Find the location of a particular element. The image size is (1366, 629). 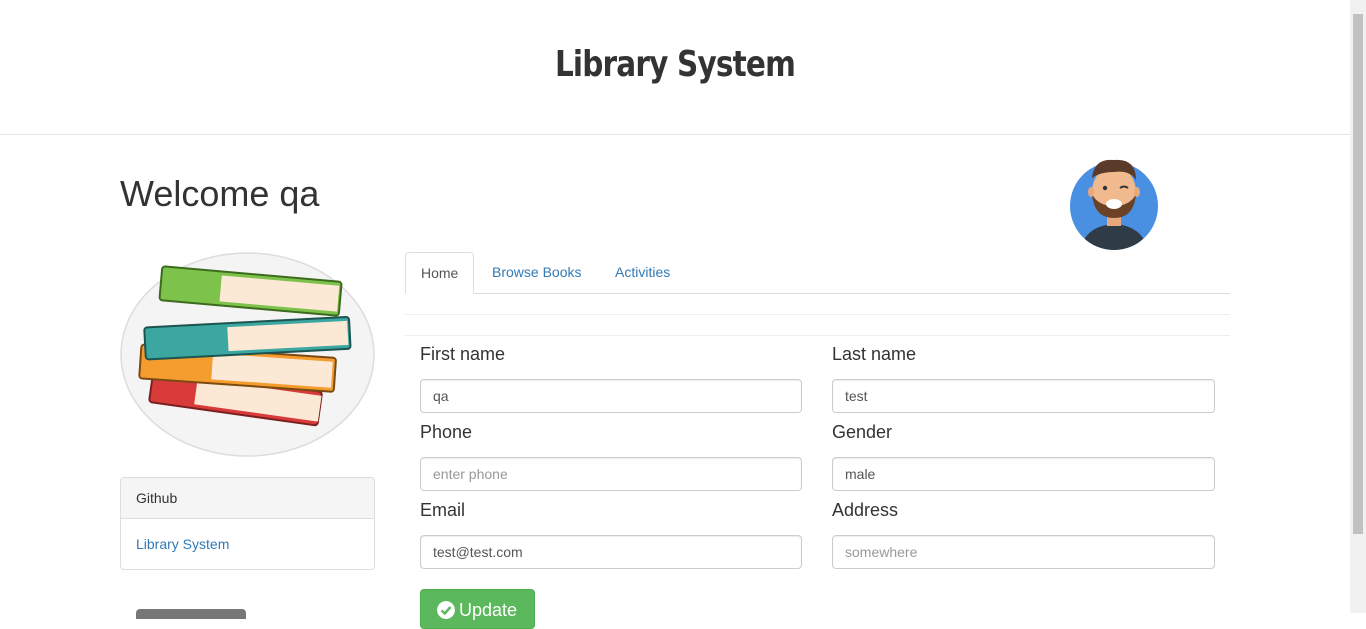

tab-home: Home is located at coordinates (440, 273).